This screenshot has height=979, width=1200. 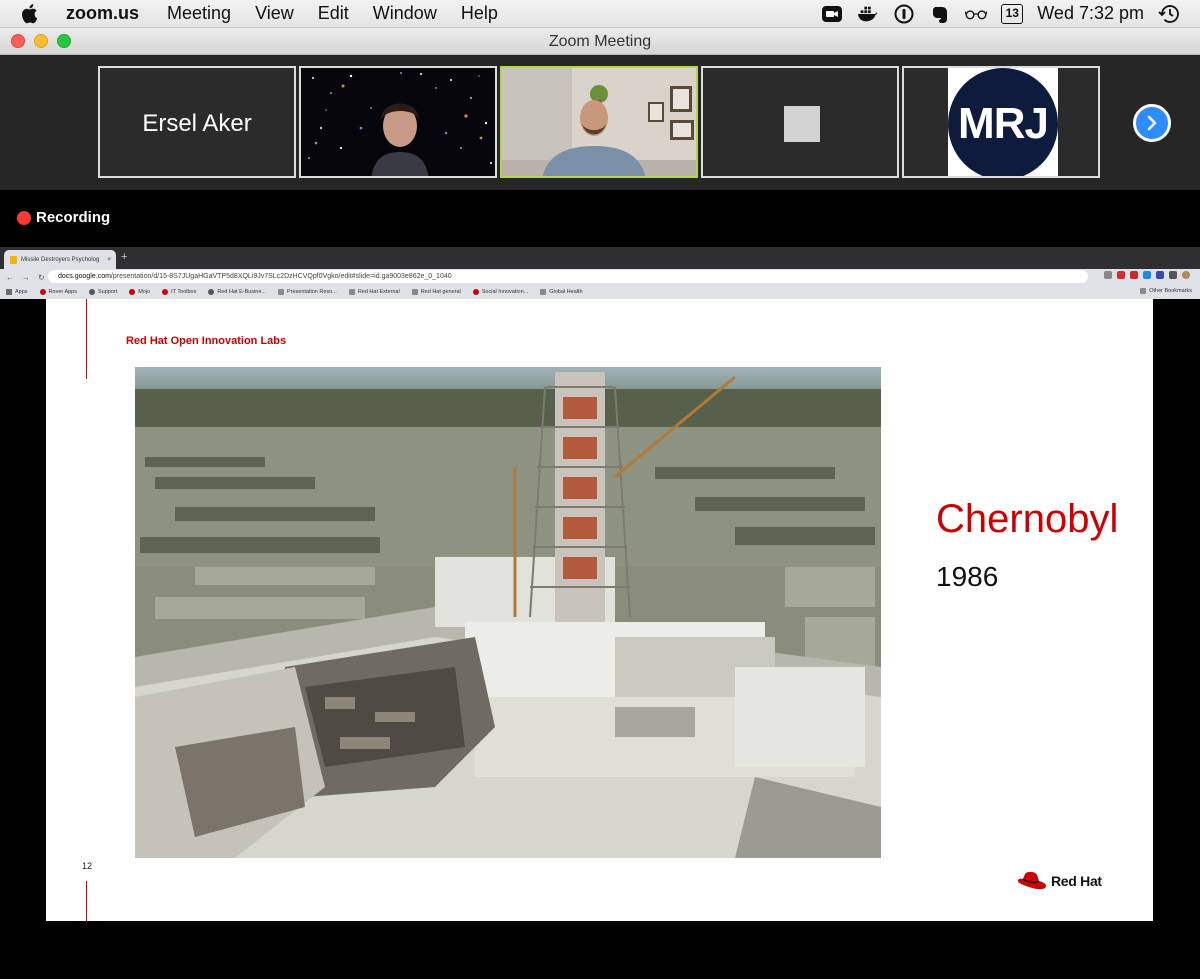 I want to click on menu-edit: Edit, so click(x=333, y=13).